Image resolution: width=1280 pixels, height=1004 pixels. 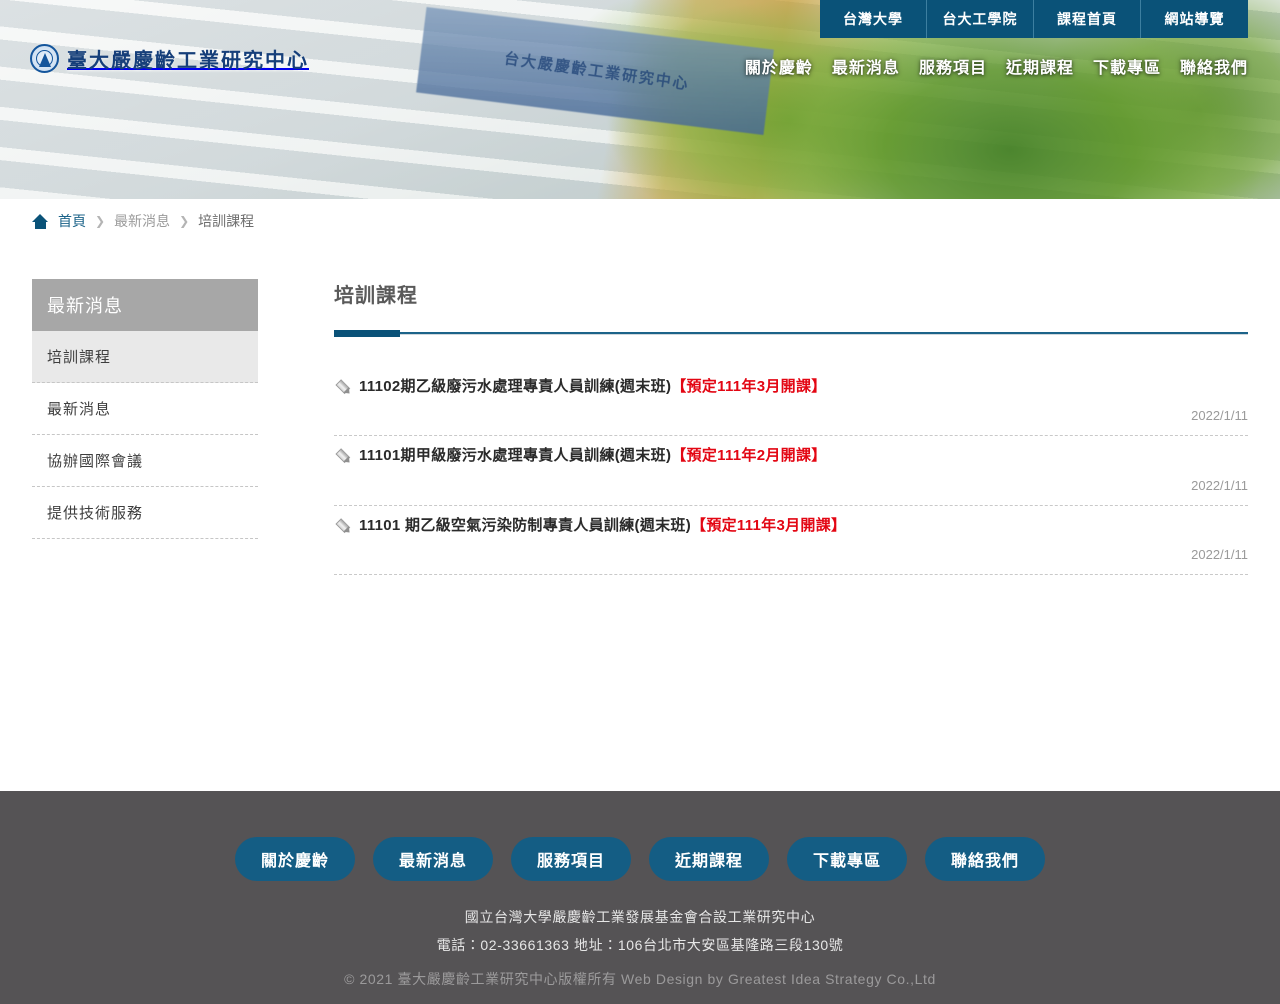 I want to click on breadcrumb: 首頁 ❯ 最新消息 ❯ 培訓課程, so click(x=640, y=221).